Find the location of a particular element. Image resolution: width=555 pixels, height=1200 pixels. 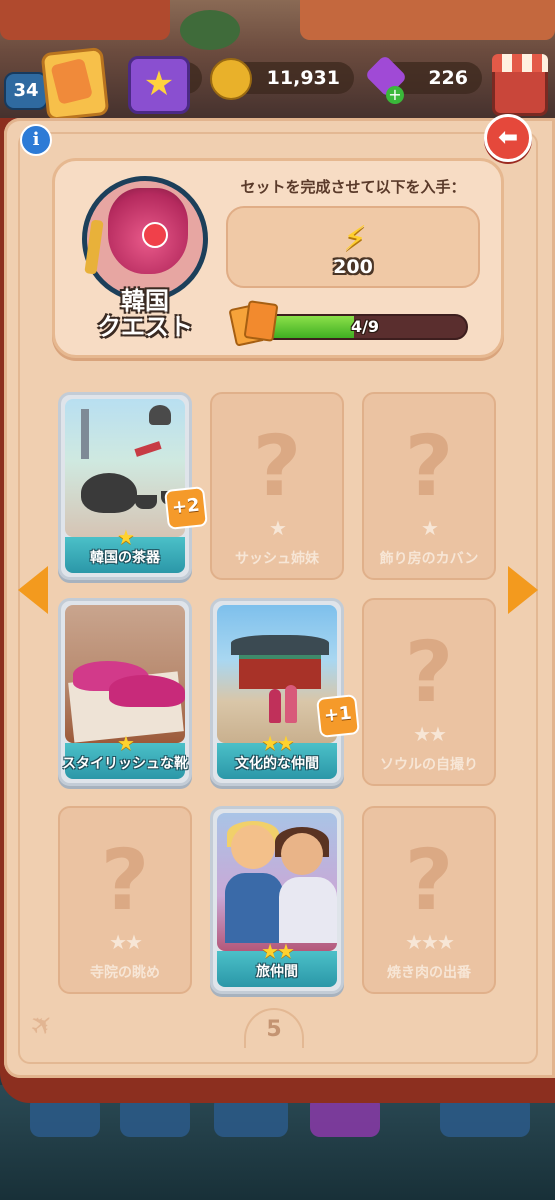

level-number: 34 is located at coordinates (26, 90).